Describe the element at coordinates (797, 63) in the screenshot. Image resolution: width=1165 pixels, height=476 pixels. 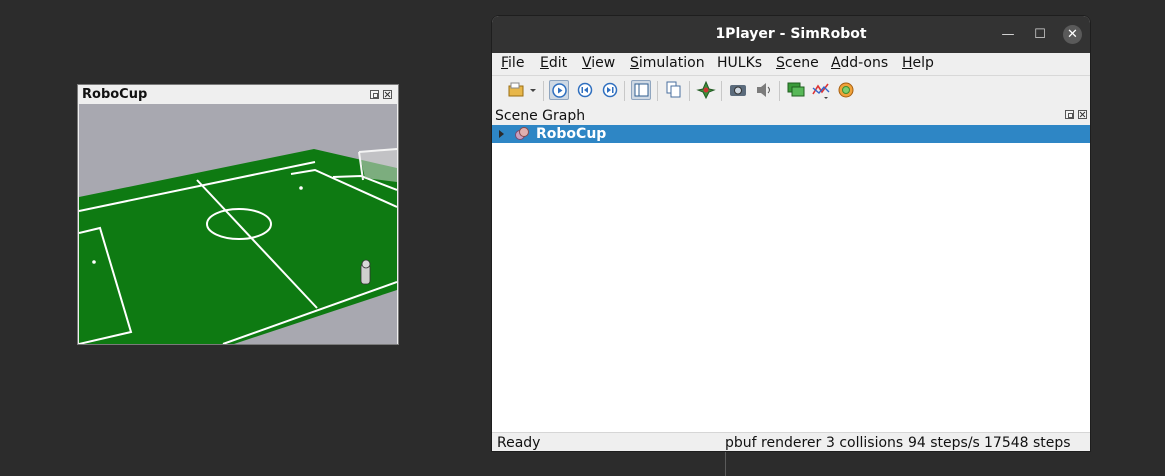
I see `menu-scene: Scene` at that location.